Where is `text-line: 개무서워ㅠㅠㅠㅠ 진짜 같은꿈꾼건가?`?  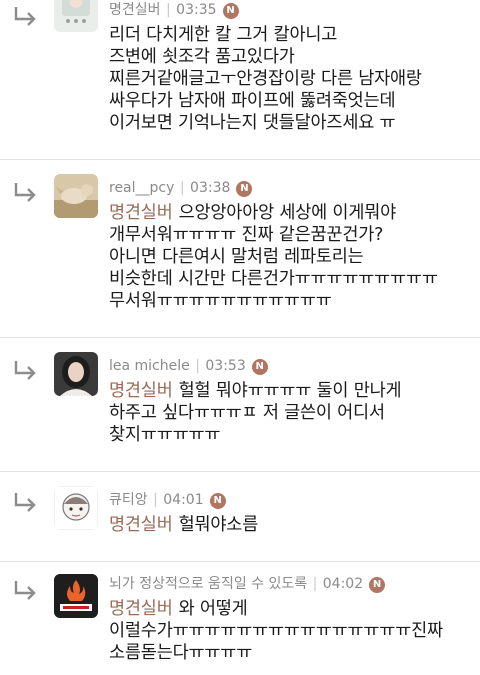 text-line: 개무서워ㅠㅠㅠㅠ 진짜 같은꿈꾼건가? is located at coordinates (246, 235).